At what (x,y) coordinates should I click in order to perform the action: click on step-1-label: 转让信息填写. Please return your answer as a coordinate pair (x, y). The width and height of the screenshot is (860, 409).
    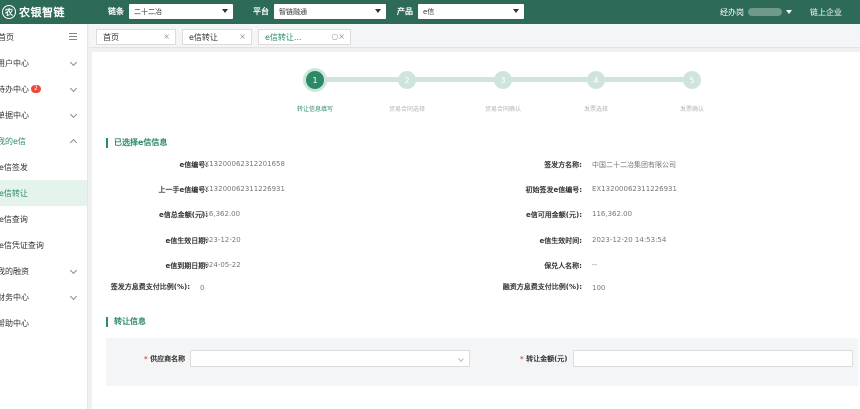
    Looking at the image, I should click on (314, 109).